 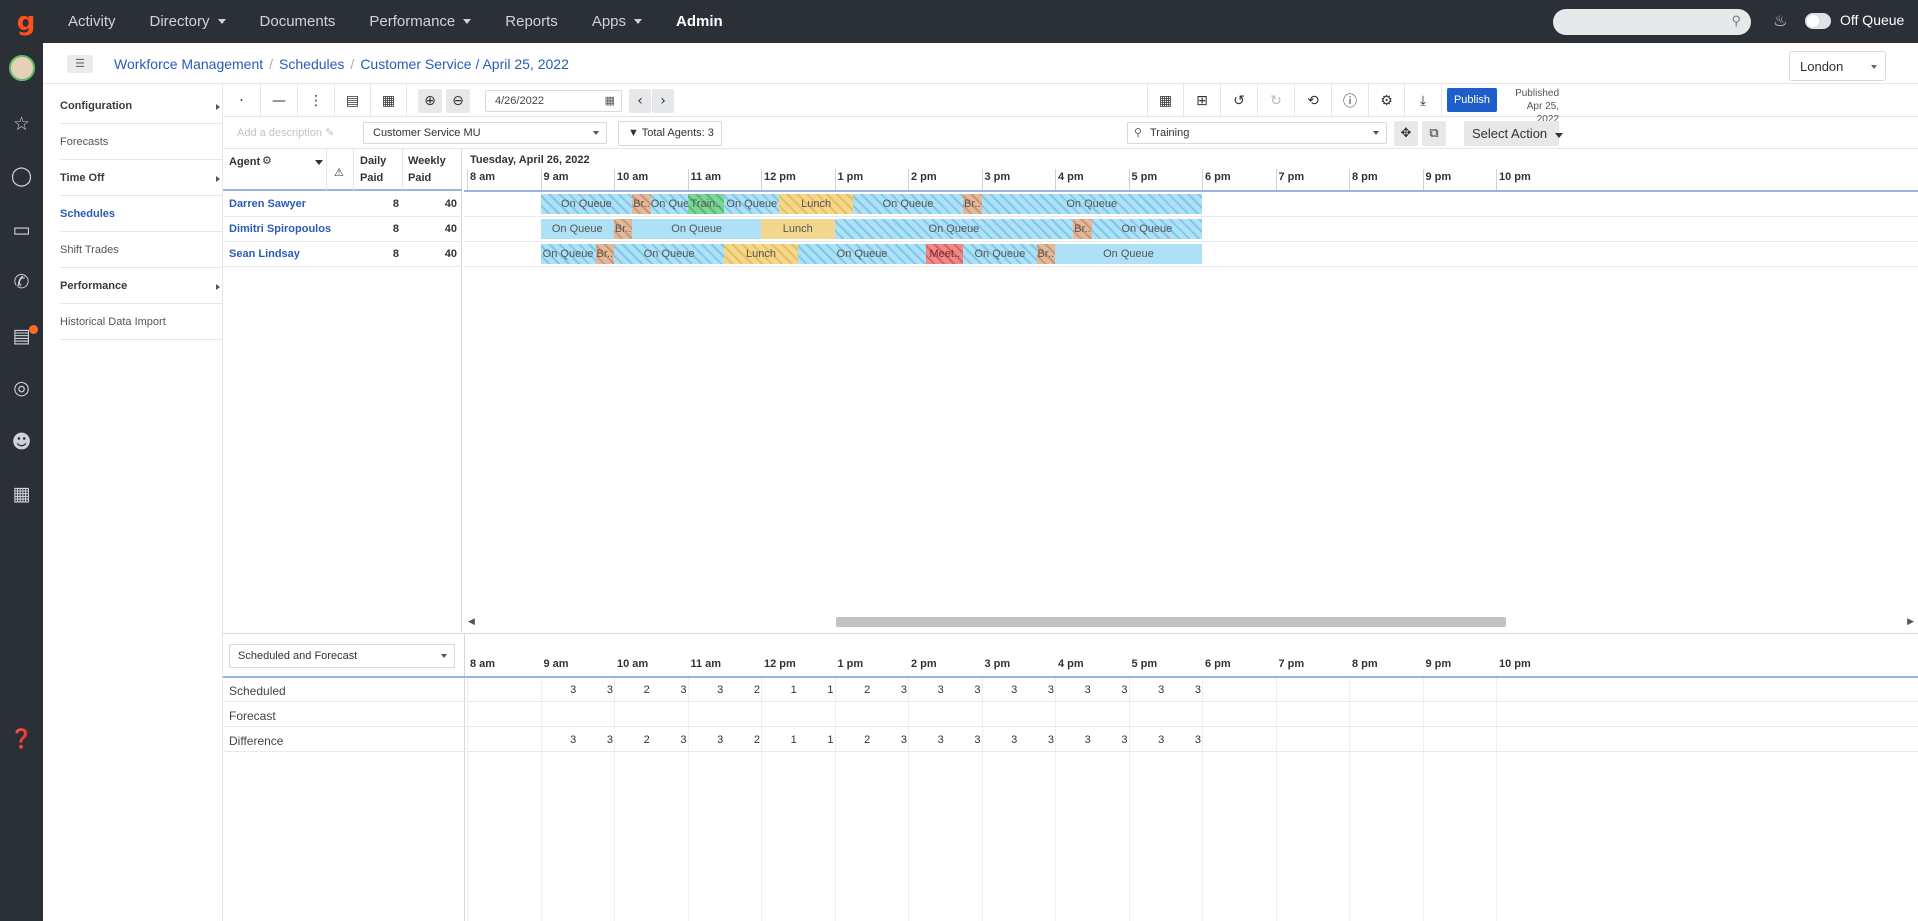 I want to click on total-agents-filter-button: ▼ Total Agents: 3, so click(x=670, y=133).